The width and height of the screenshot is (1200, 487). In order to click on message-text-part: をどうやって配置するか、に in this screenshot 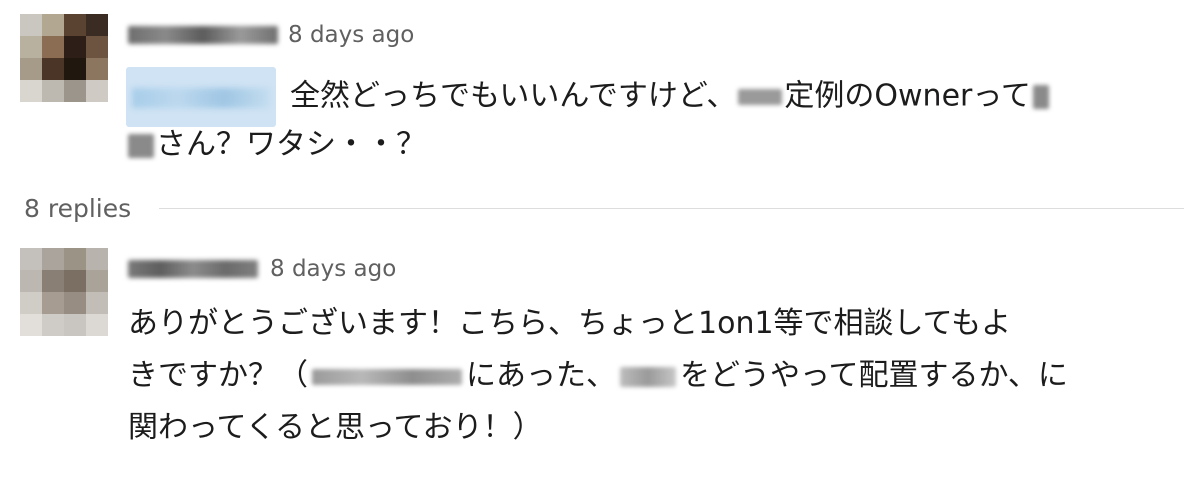, I will do `click(874, 375)`.